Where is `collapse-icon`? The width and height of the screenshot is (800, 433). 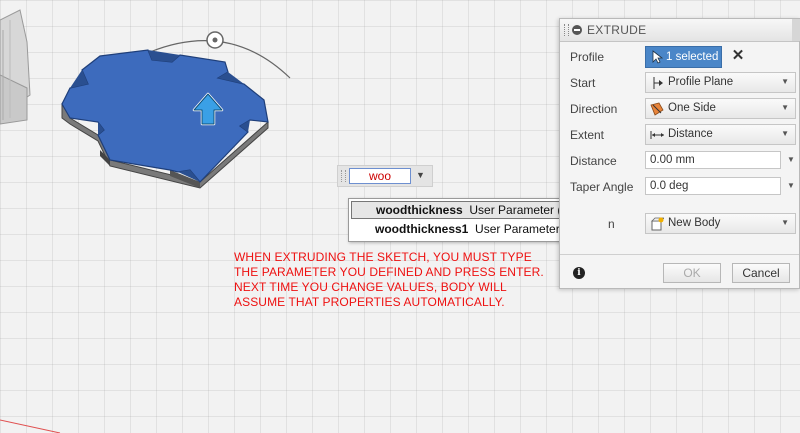 collapse-icon is located at coordinates (577, 30).